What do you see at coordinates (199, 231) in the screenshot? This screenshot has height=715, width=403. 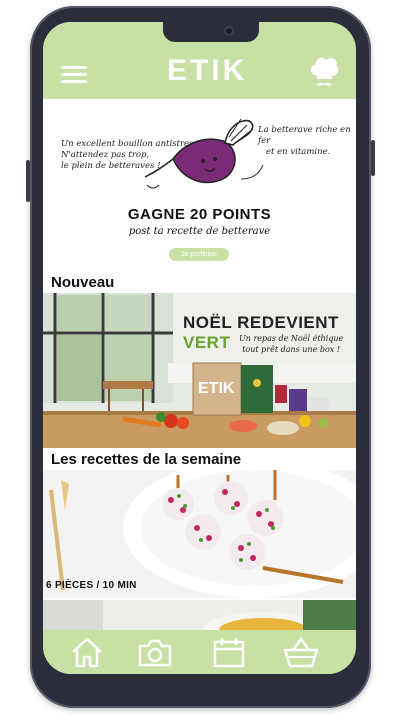 I see `promo-subline: post ta recette de betterave` at bounding box center [199, 231].